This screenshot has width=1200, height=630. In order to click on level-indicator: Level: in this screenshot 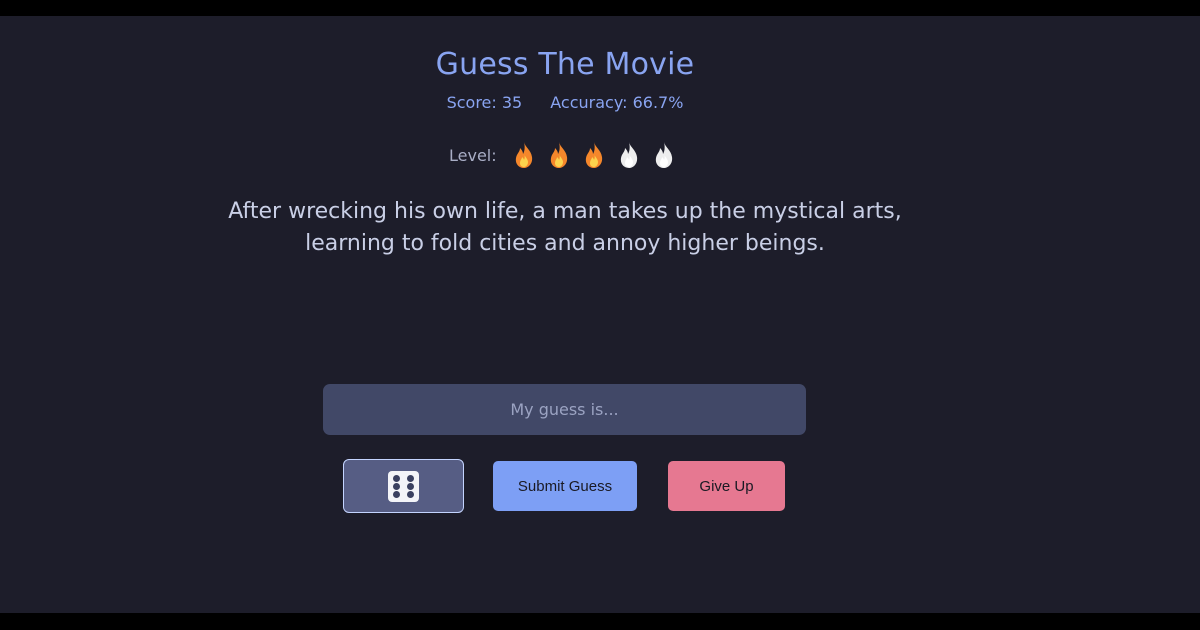, I will do `click(567, 155)`.